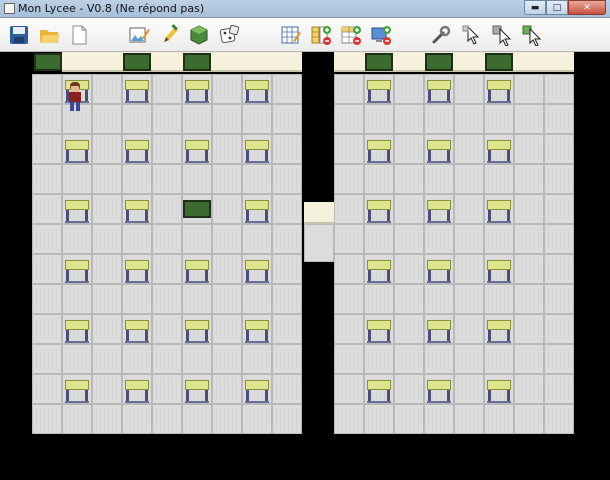 This screenshot has height=480, width=610. I want to click on maximize-button: □, so click(557, 7).